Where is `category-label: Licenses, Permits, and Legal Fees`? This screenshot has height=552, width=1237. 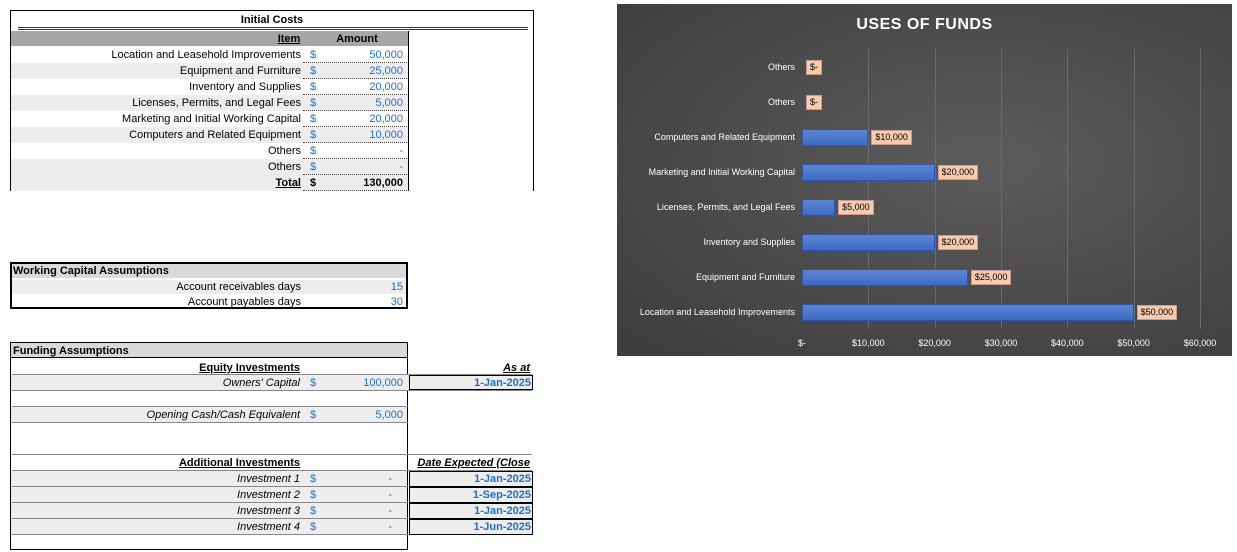
category-label: Licenses, Permits, and Legal Fees is located at coordinates (725, 207).